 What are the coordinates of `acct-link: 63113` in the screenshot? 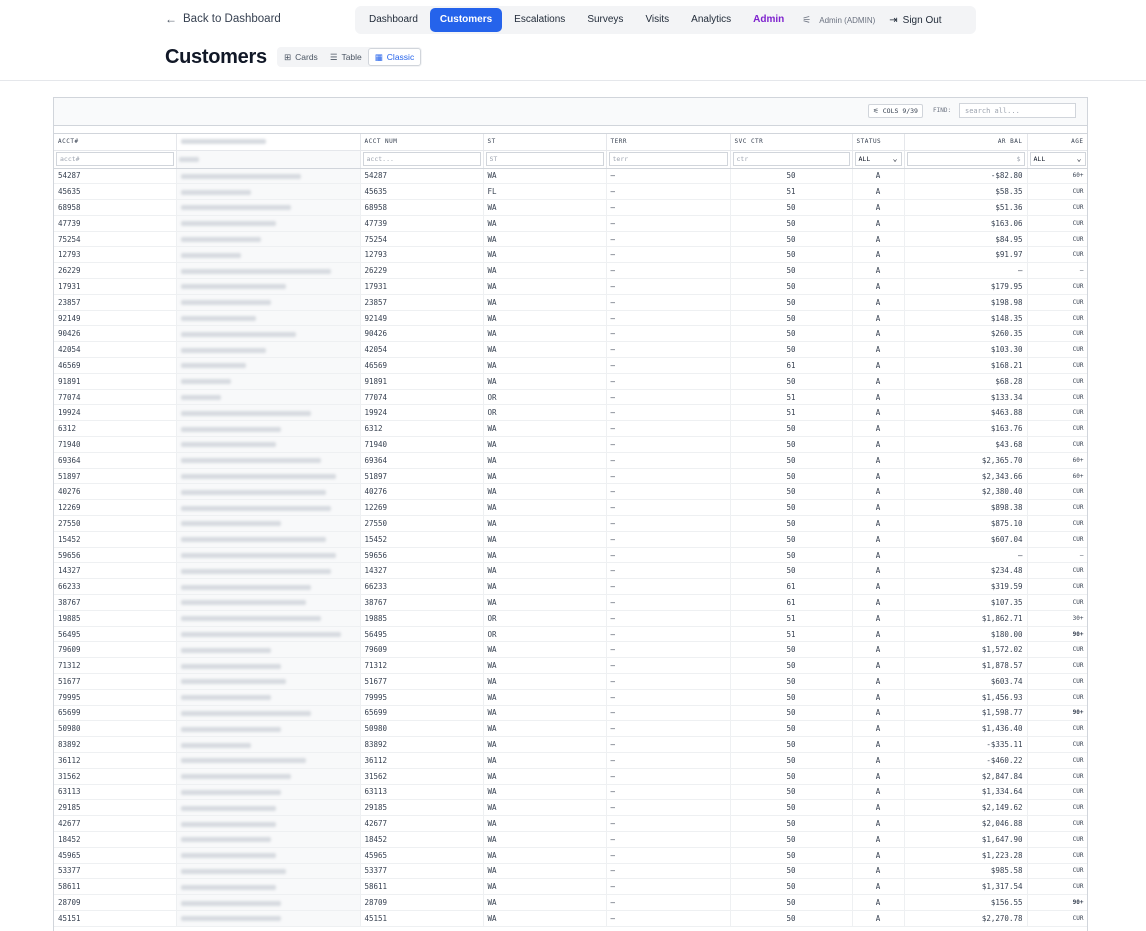 It's located at (115, 792).